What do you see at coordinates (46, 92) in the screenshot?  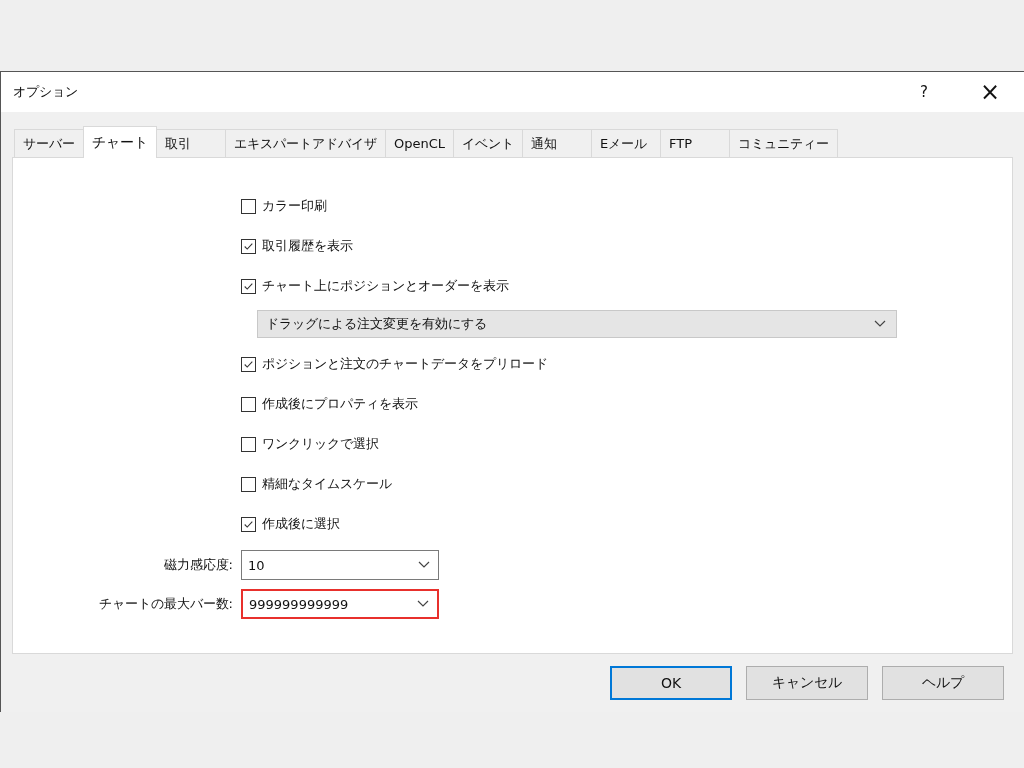 I see `window-title: オプション` at bounding box center [46, 92].